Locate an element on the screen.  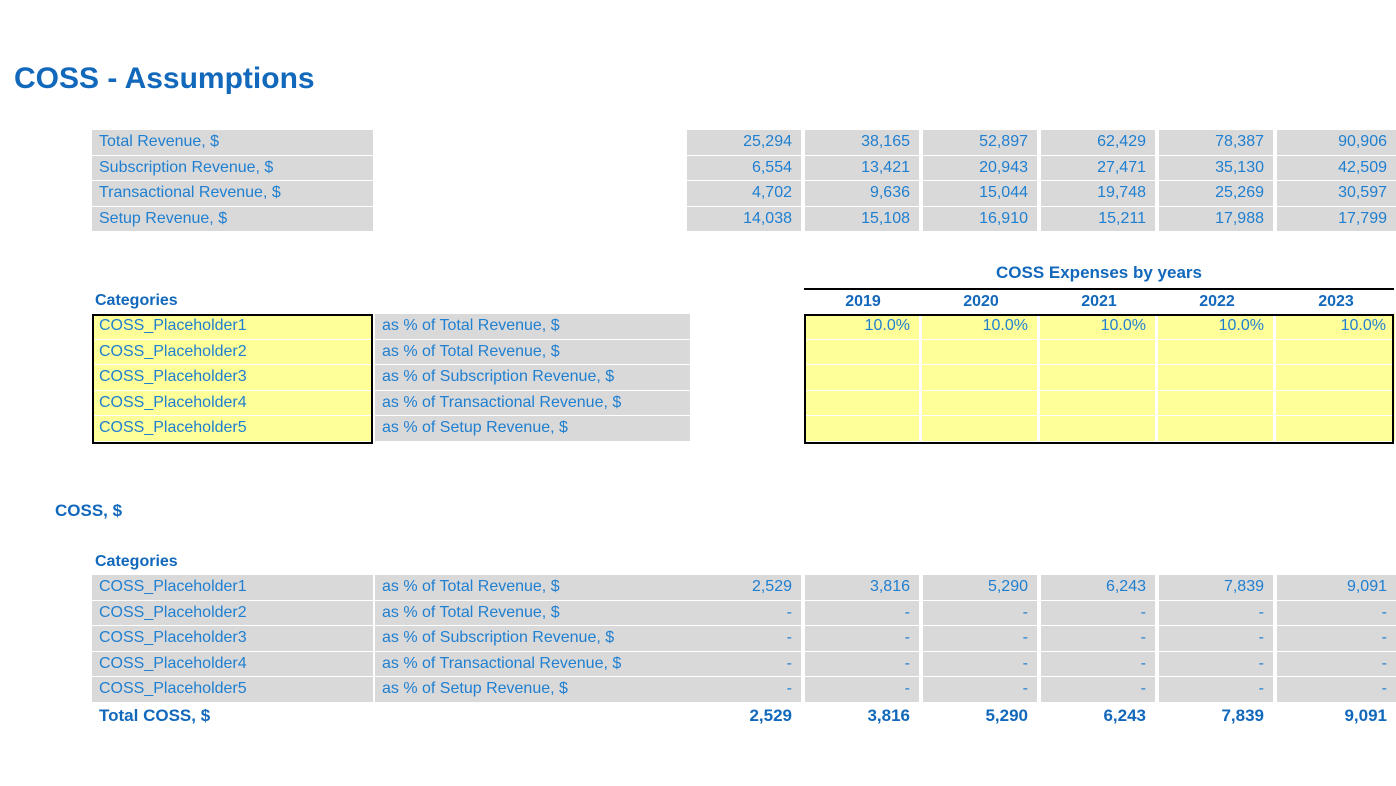
revenue-value-cell: 9,636 is located at coordinates (862, 194).